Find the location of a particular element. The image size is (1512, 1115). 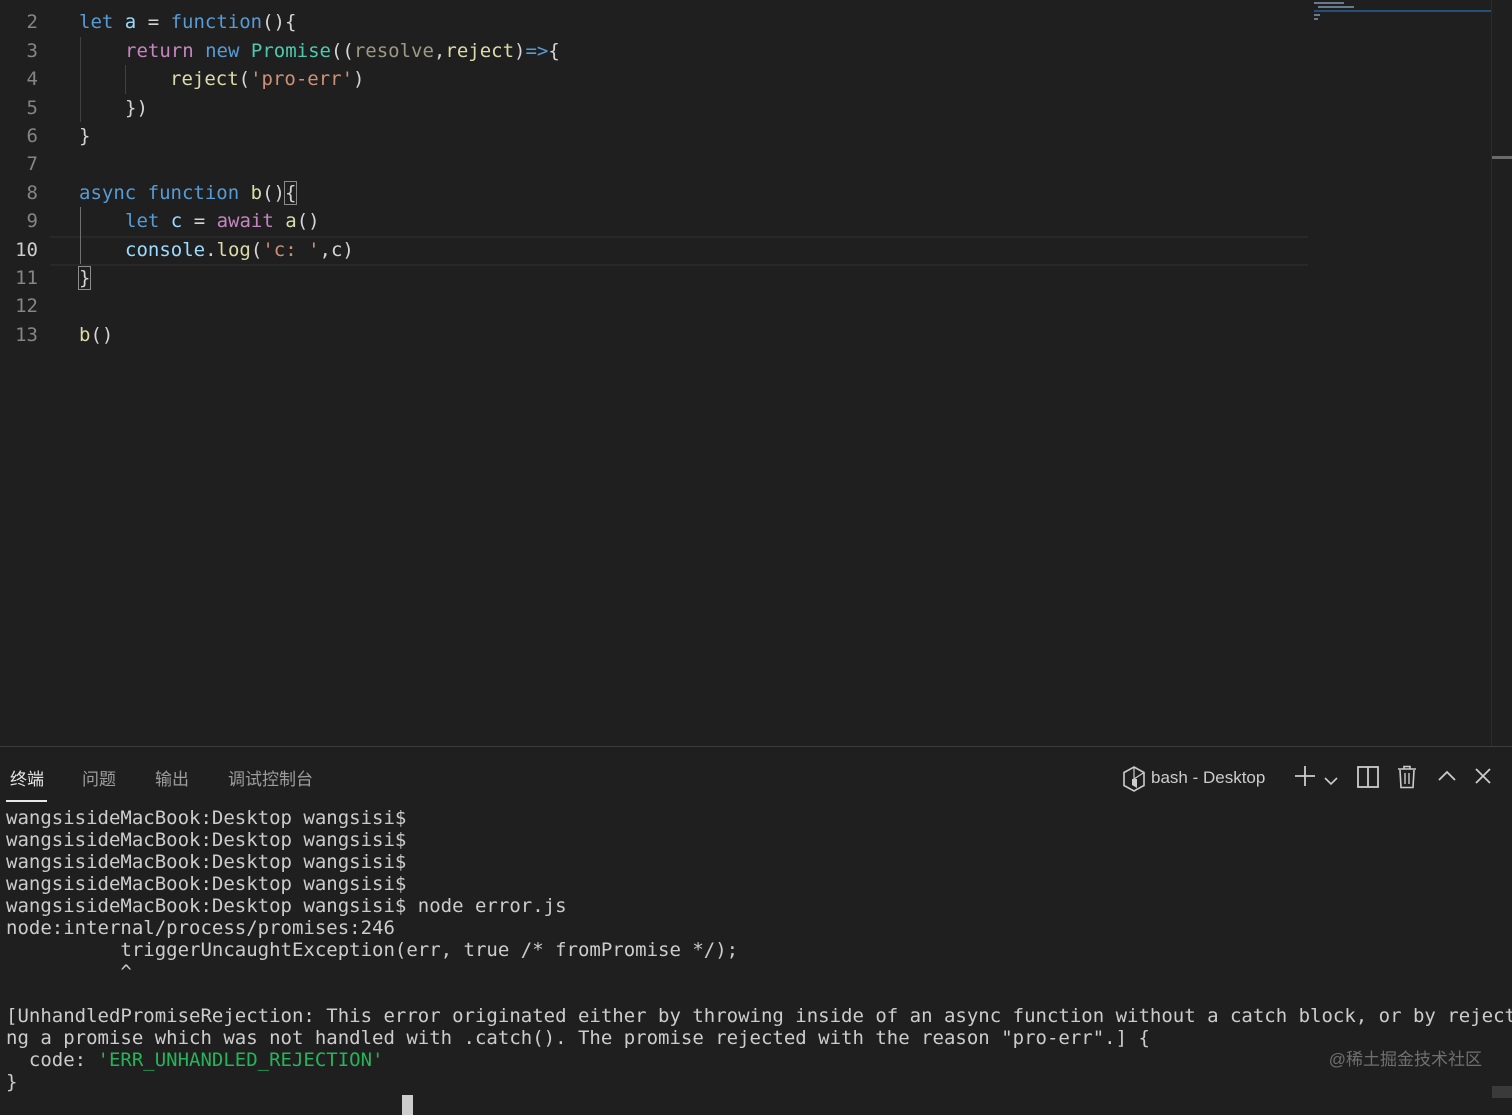

active-tab-indicator is located at coordinates (26, 801).